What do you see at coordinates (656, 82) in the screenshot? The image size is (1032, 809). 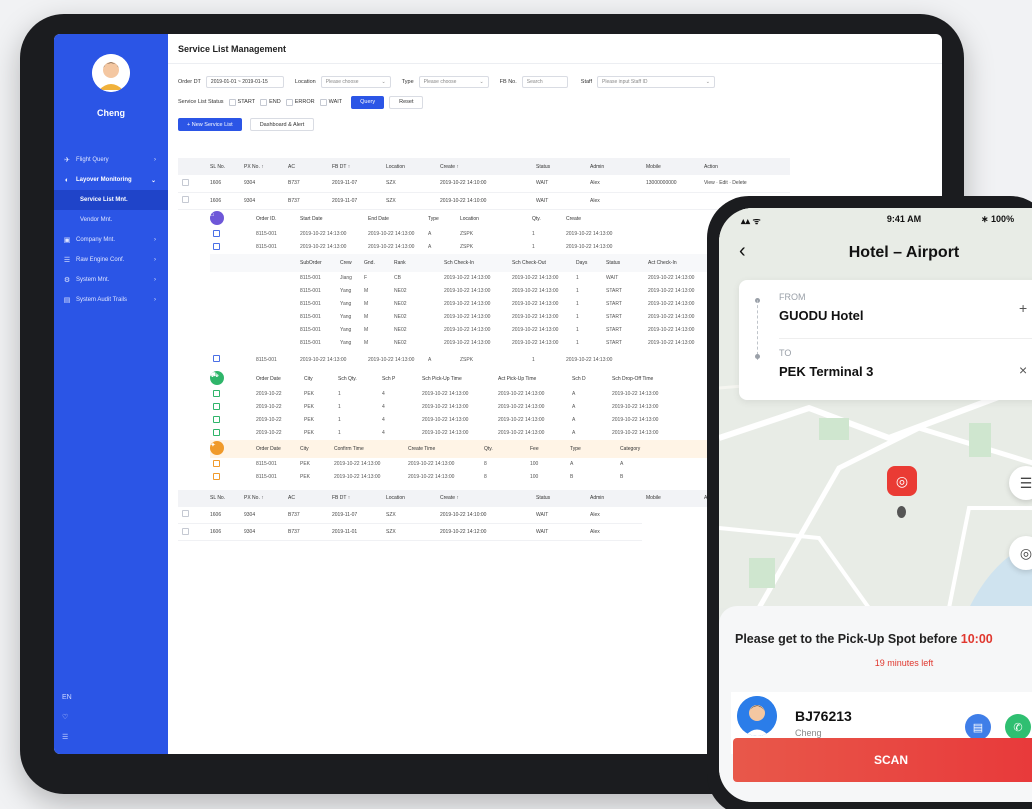 I see `staff-input: Please input Staff ID ⌄` at bounding box center [656, 82].